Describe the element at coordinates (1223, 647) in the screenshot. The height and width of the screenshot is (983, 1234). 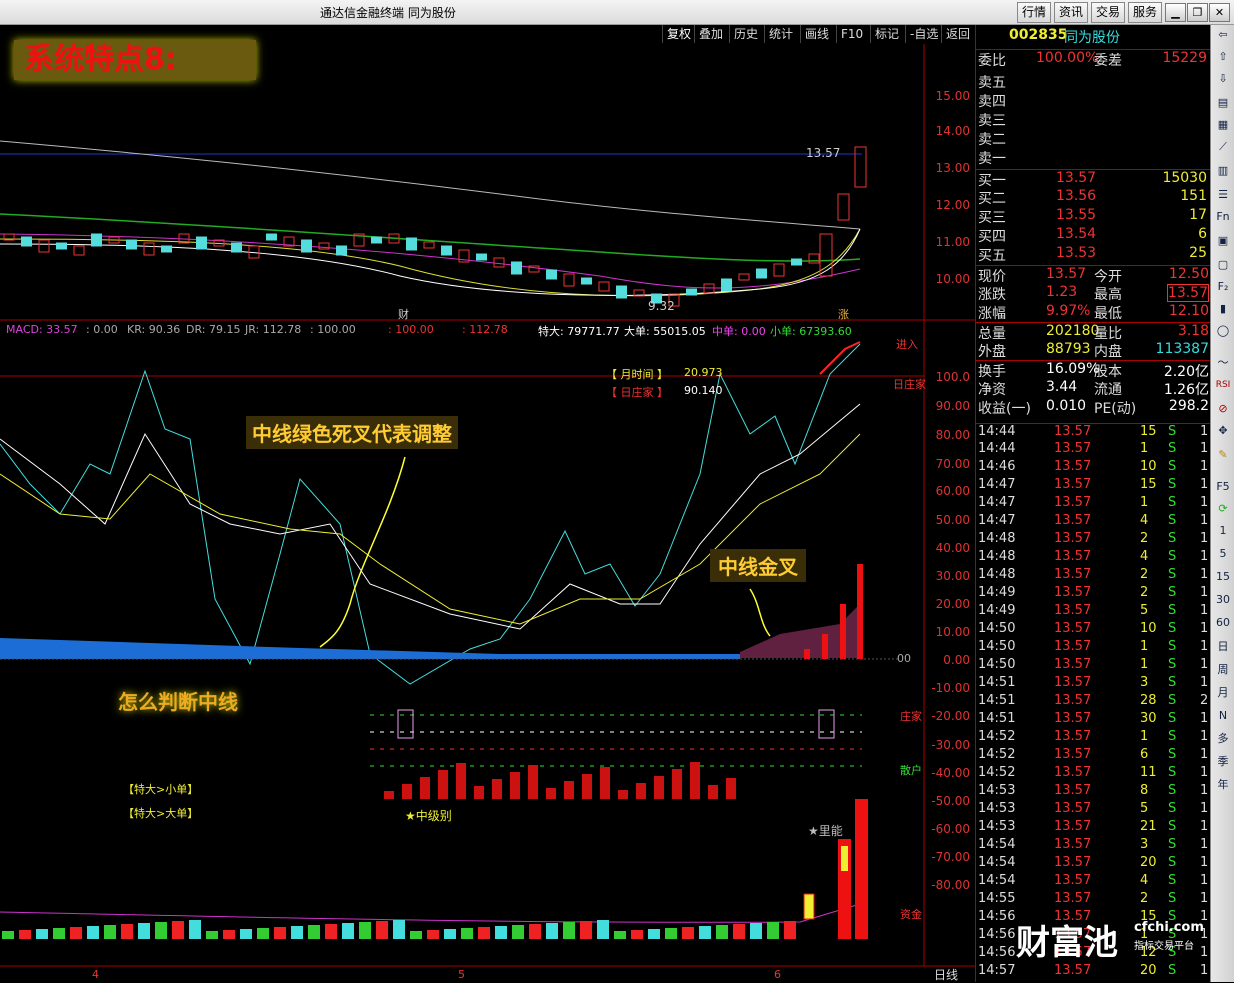
I see `period-button: 日` at that location.